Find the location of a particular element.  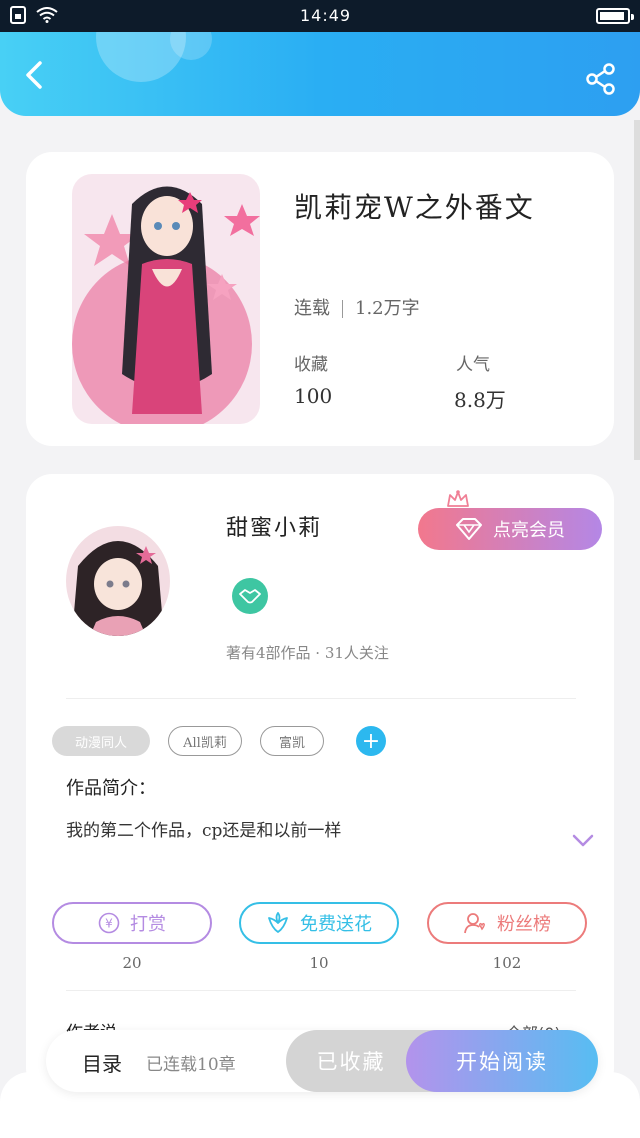

diamond-icon is located at coordinates (469, 529).